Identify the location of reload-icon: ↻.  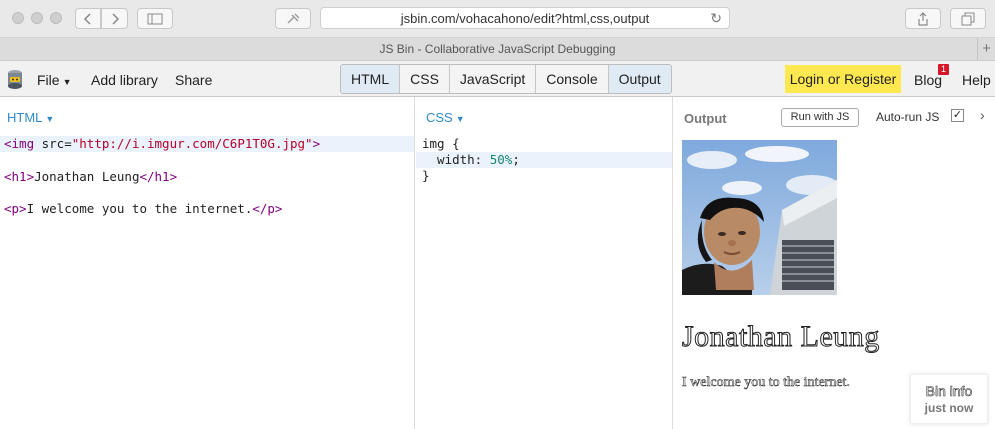
(716, 18).